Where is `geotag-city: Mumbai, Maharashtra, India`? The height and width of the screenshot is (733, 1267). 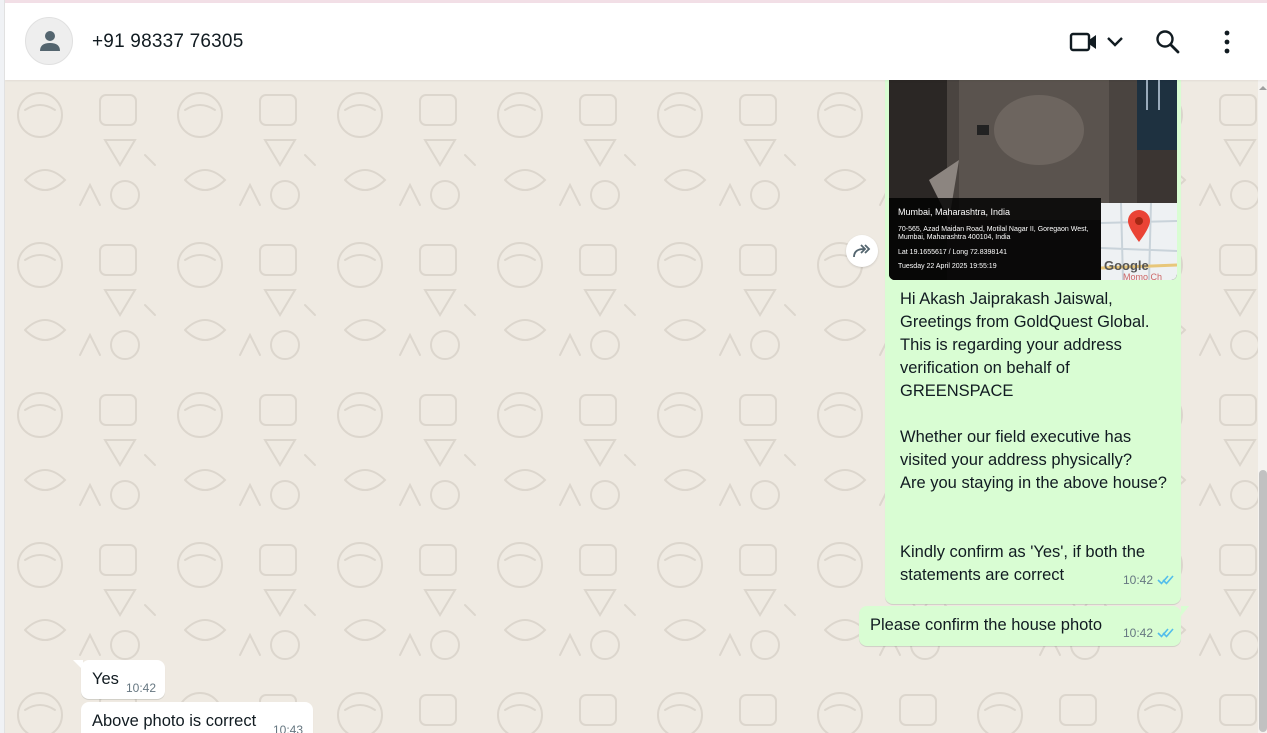 geotag-city: Mumbai, Maharashtra, India is located at coordinates (954, 212).